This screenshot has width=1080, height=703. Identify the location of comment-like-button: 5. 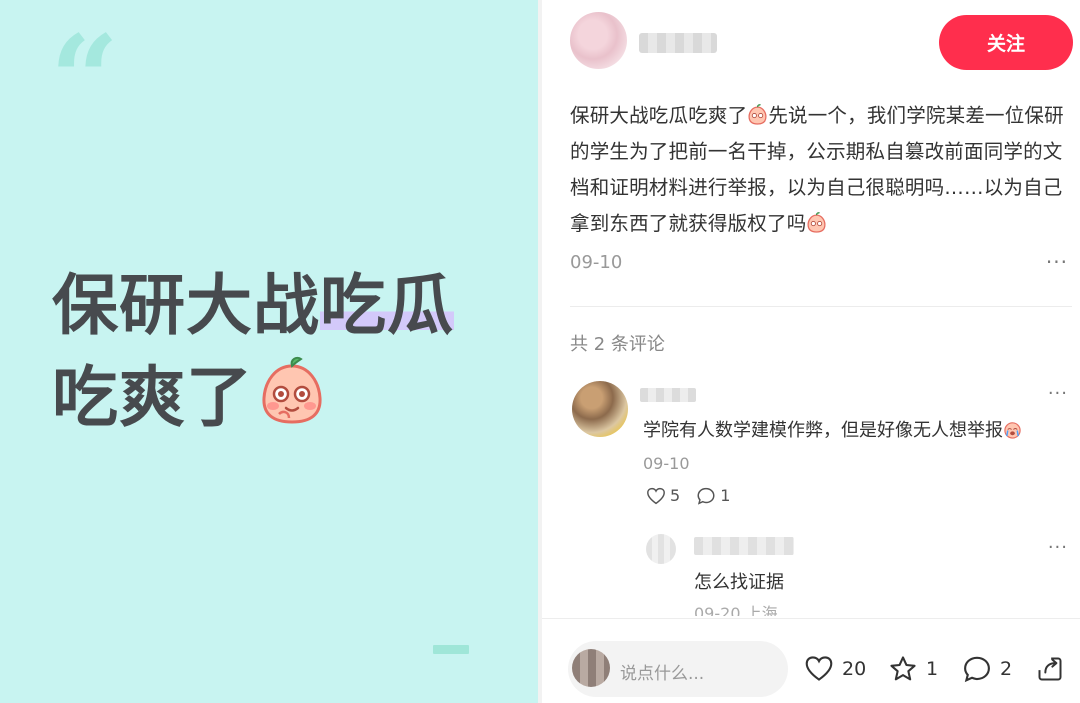
(663, 495).